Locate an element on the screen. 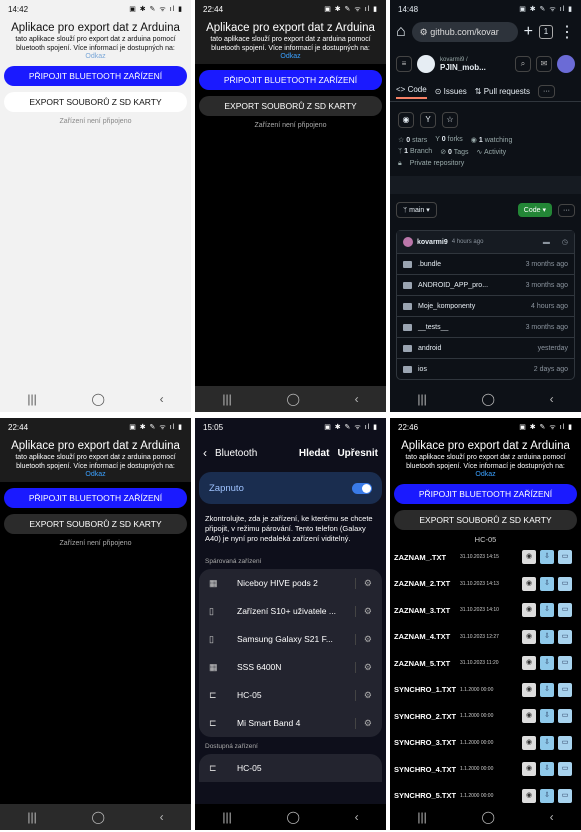  watch-icon: ◉ is located at coordinates (406, 120).